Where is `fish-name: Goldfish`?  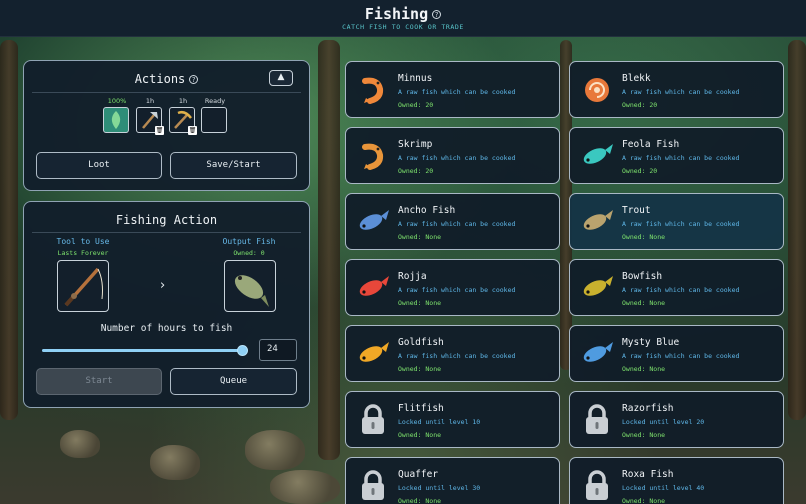
fish-name: Goldfish is located at coordinates (421, 342).